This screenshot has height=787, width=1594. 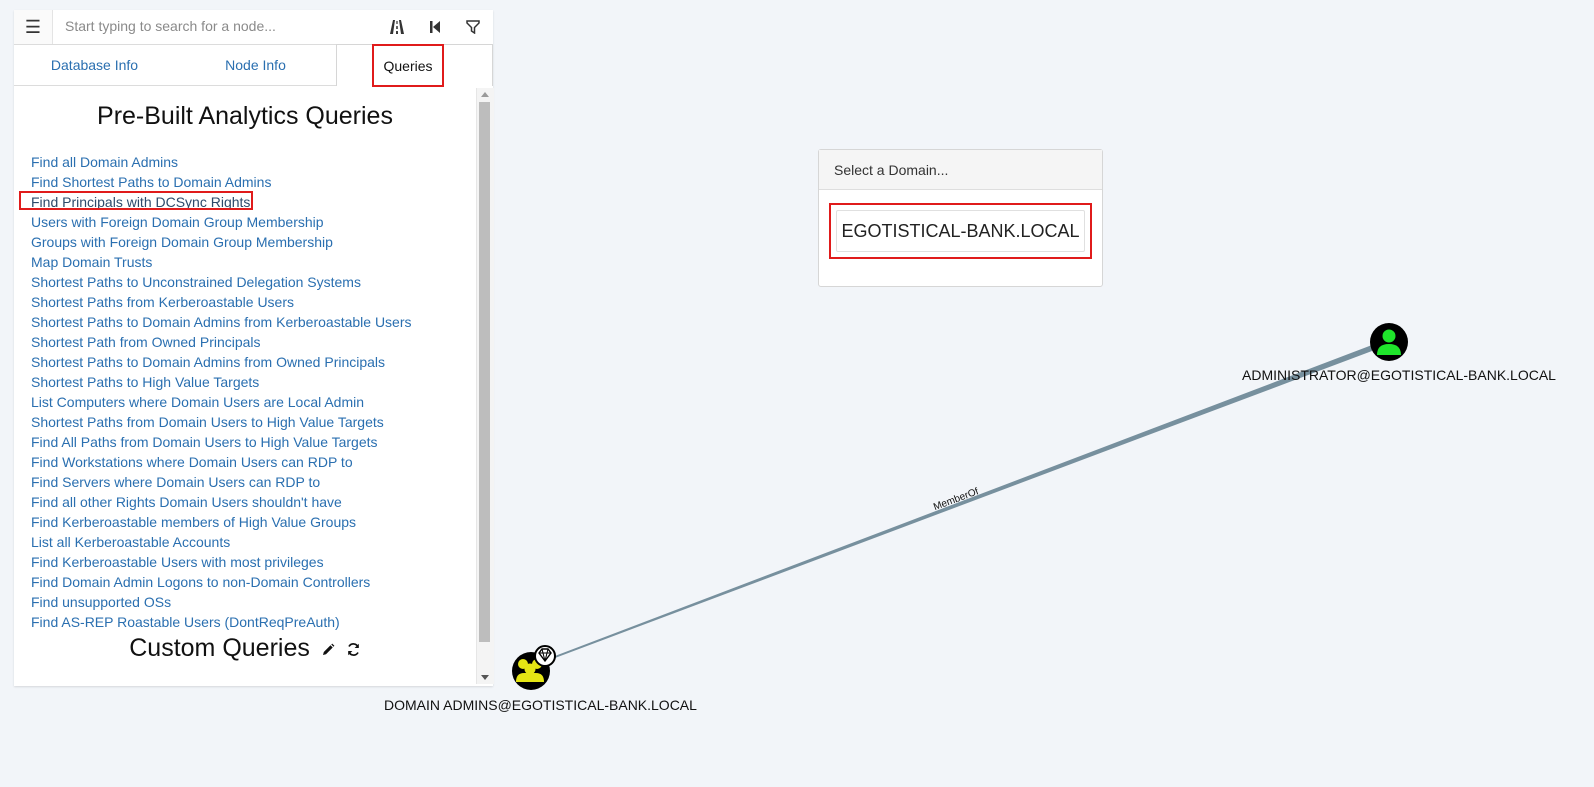 What do you see at coordinates (534, 667) in the screenshot?
I see `node-domain-admins` at bounding box center [534, 667].